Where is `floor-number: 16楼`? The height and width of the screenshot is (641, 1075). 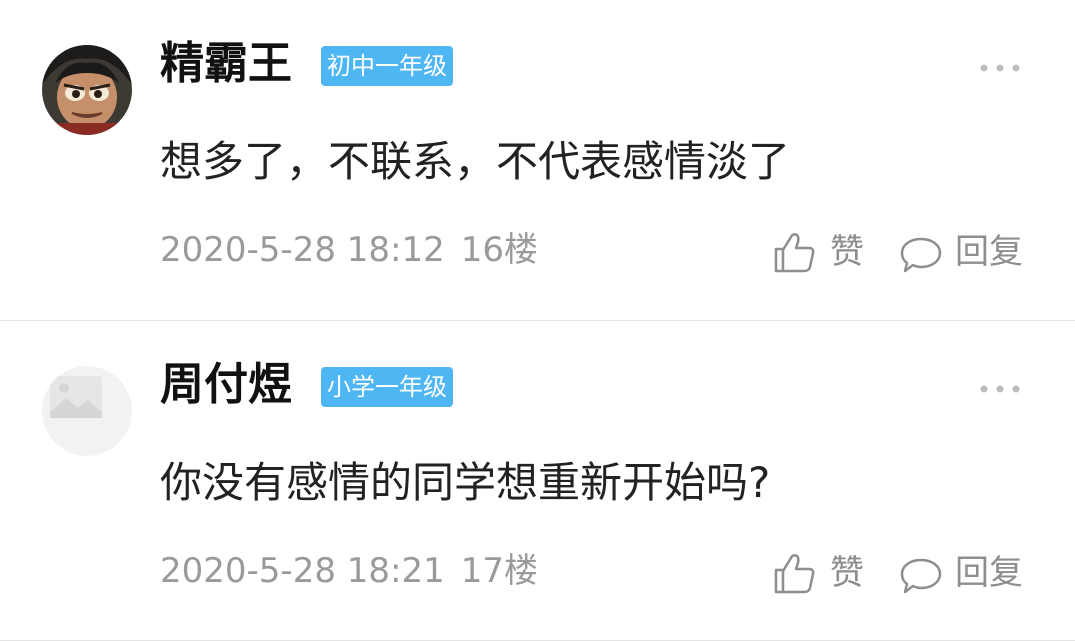
floor-number: 16楼 is located at coordinates (499, 250).